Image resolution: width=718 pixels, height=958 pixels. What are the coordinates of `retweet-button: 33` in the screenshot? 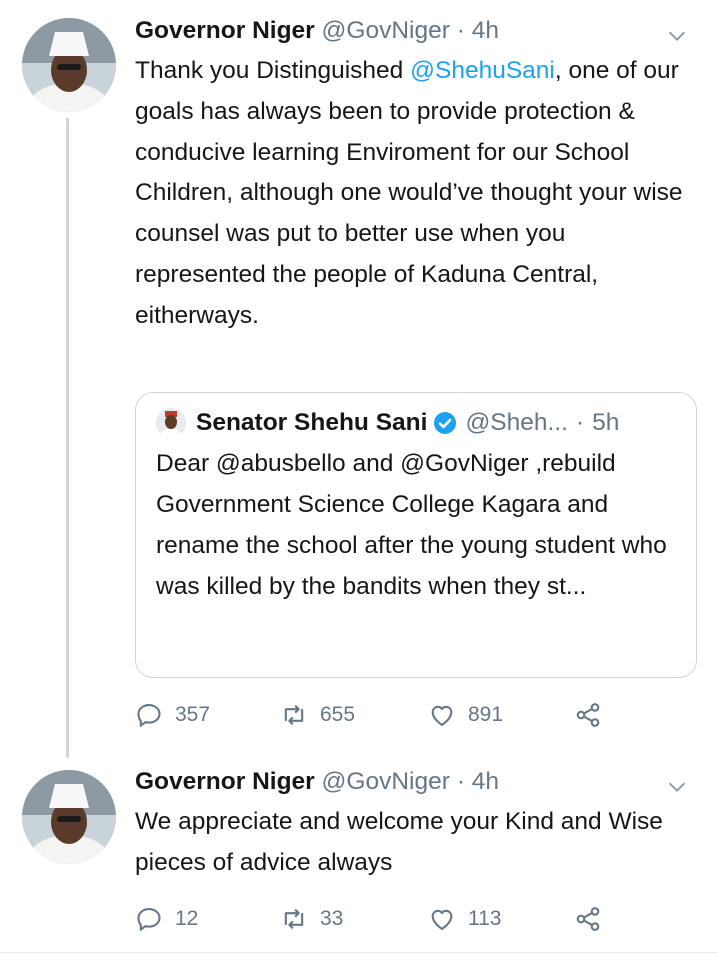 It's located at (354, 919).